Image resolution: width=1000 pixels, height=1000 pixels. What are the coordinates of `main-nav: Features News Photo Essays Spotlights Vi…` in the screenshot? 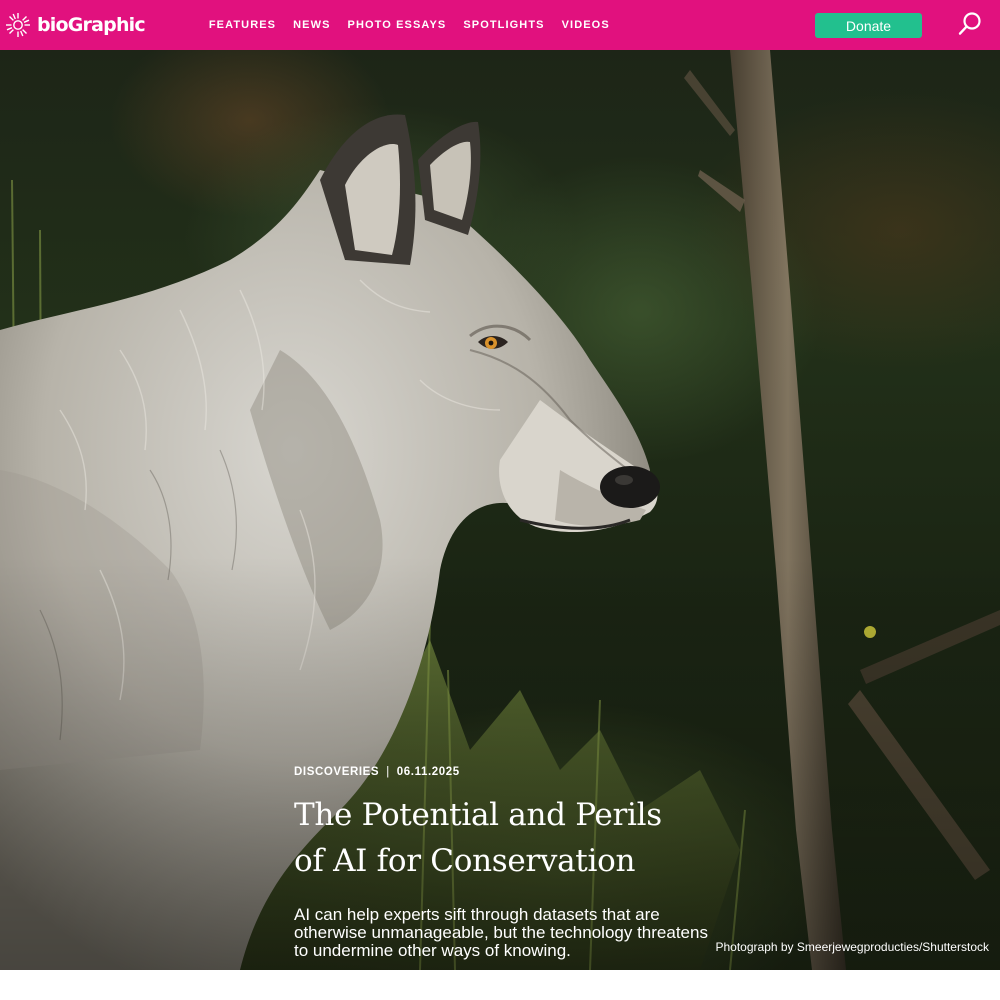 It's located at (418, 25).